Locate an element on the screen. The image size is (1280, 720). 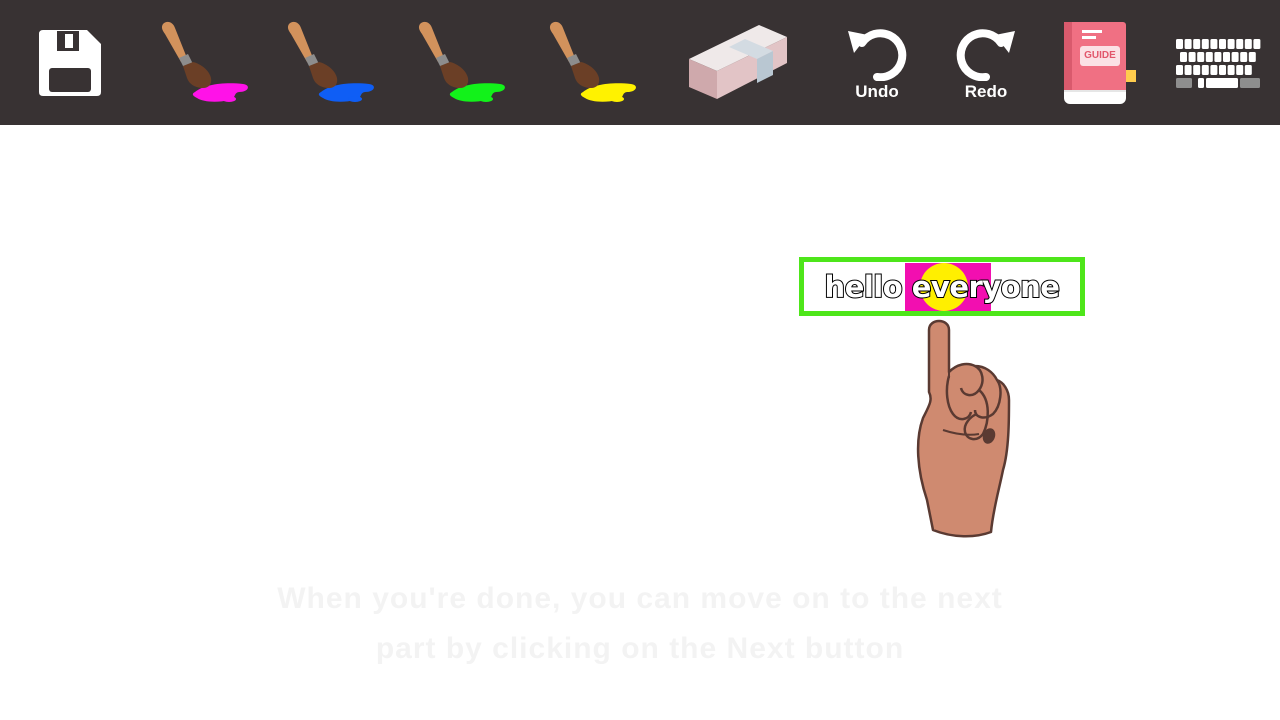
guide-button: GUIDE is located at coordinates (1100, 62).